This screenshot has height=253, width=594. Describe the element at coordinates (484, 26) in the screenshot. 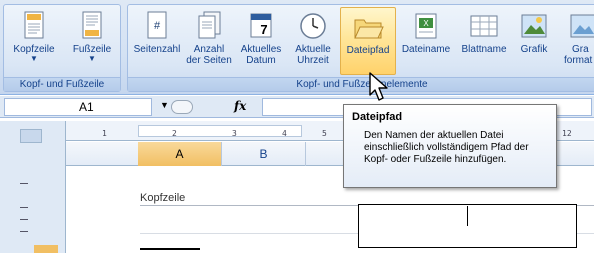

I see `sheet-name-icon` at that location.